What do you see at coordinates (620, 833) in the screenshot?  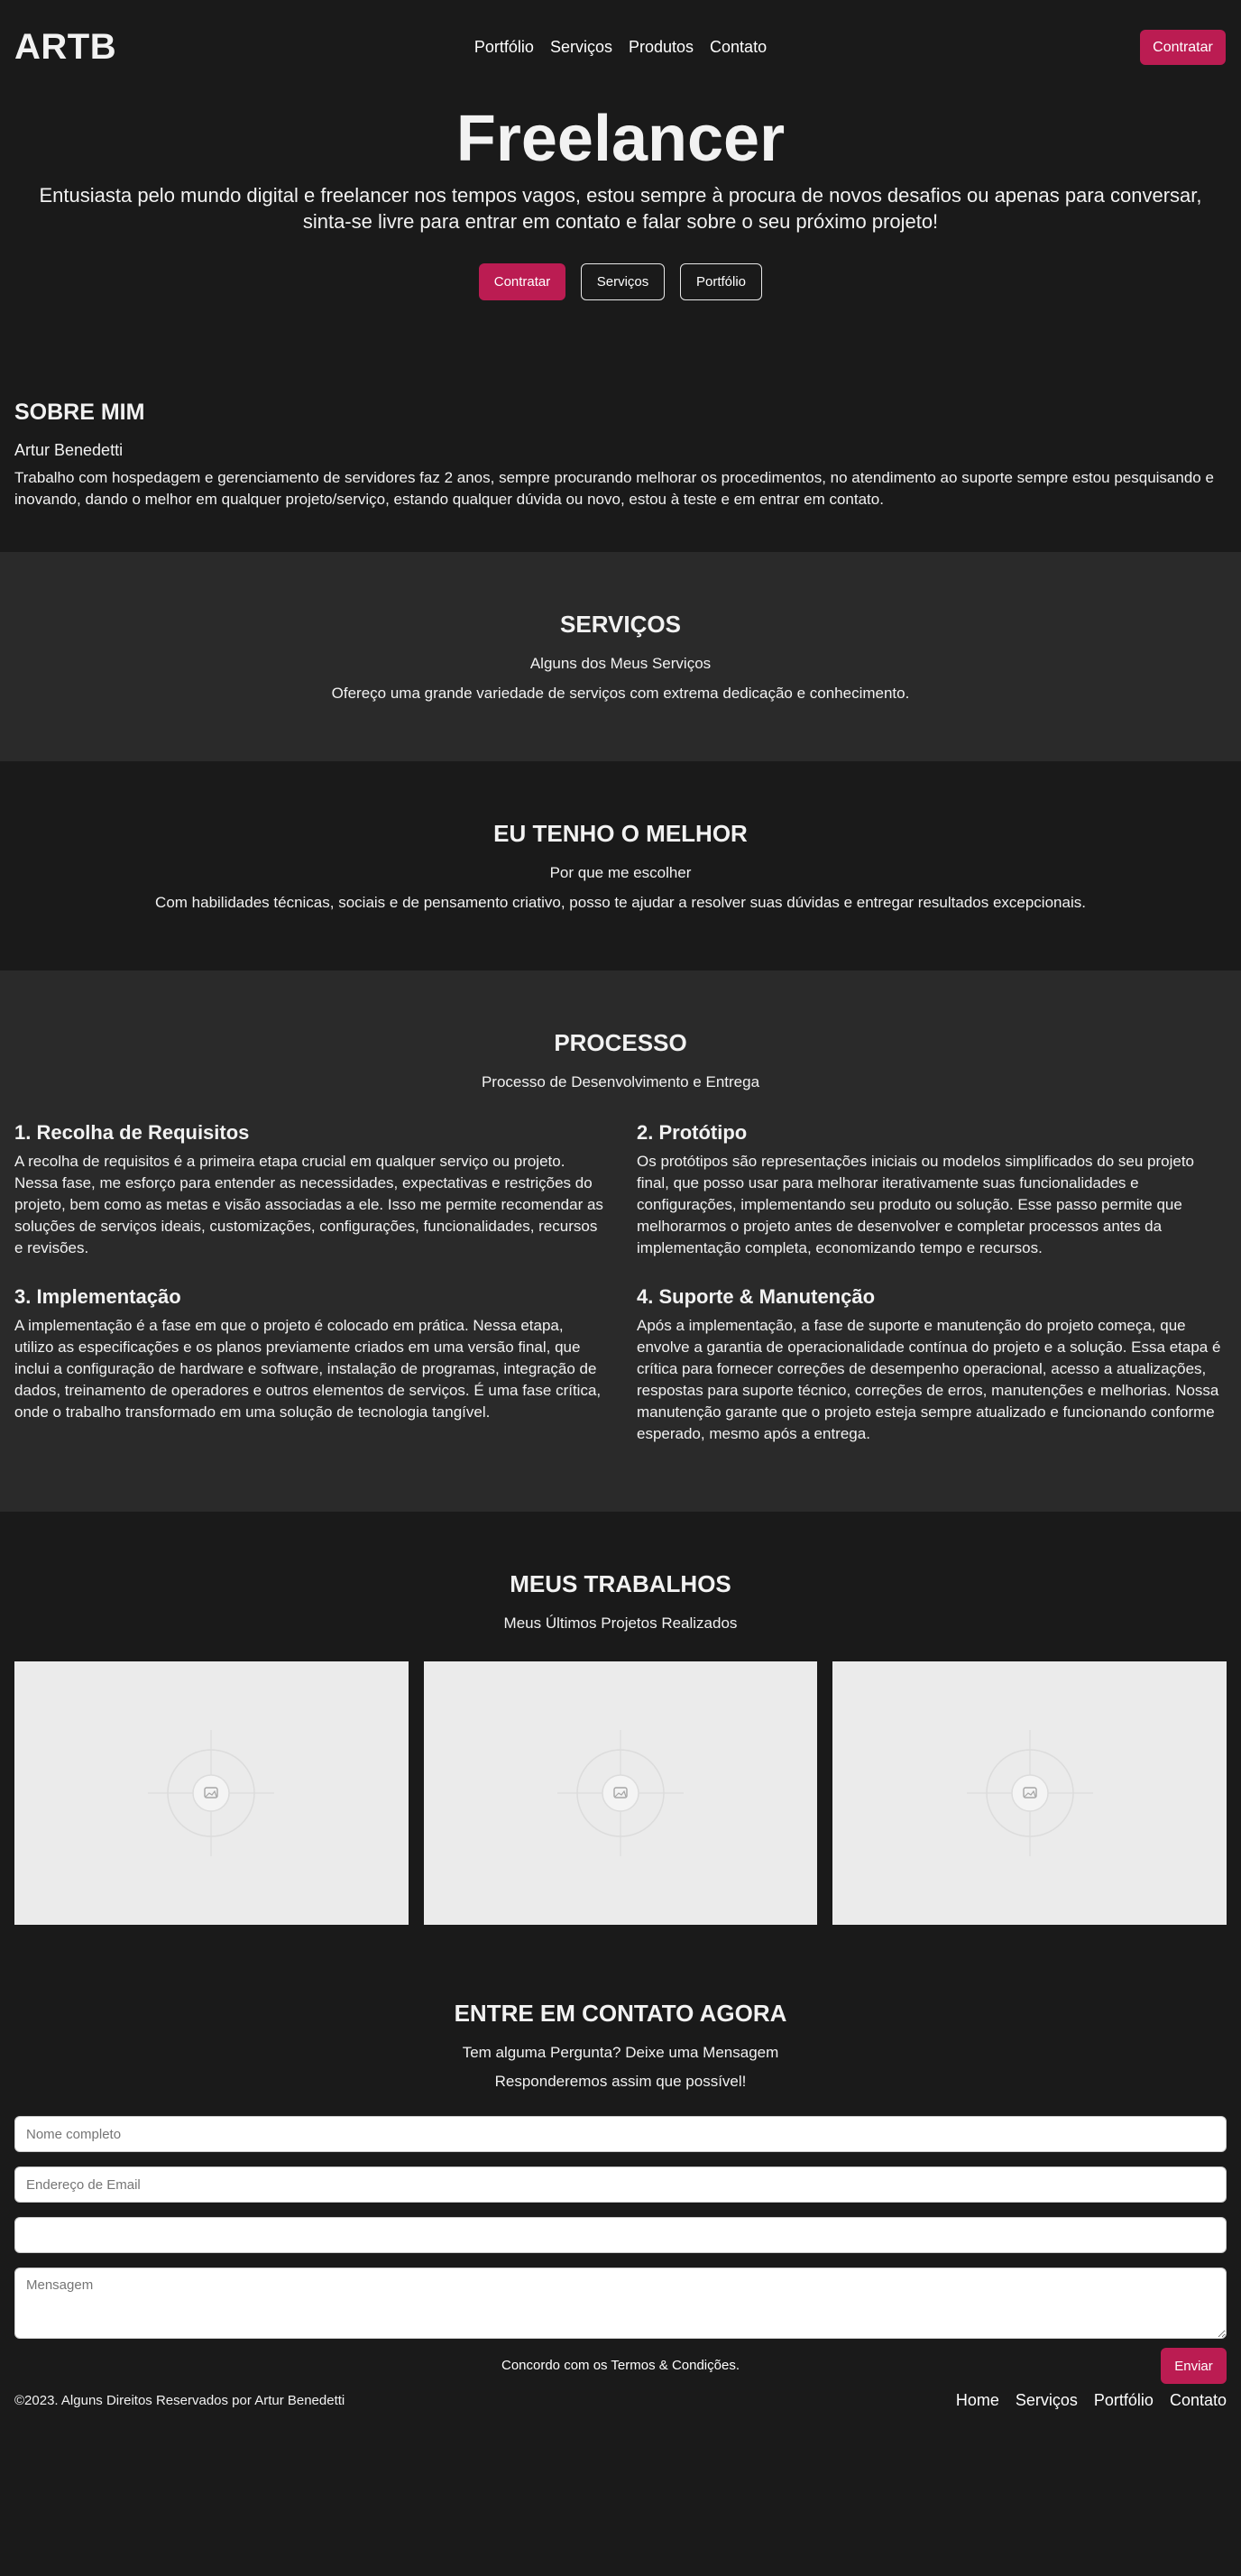 I see `best-title: EU TENHO O MELHOR` at bounding box center [620, 833].